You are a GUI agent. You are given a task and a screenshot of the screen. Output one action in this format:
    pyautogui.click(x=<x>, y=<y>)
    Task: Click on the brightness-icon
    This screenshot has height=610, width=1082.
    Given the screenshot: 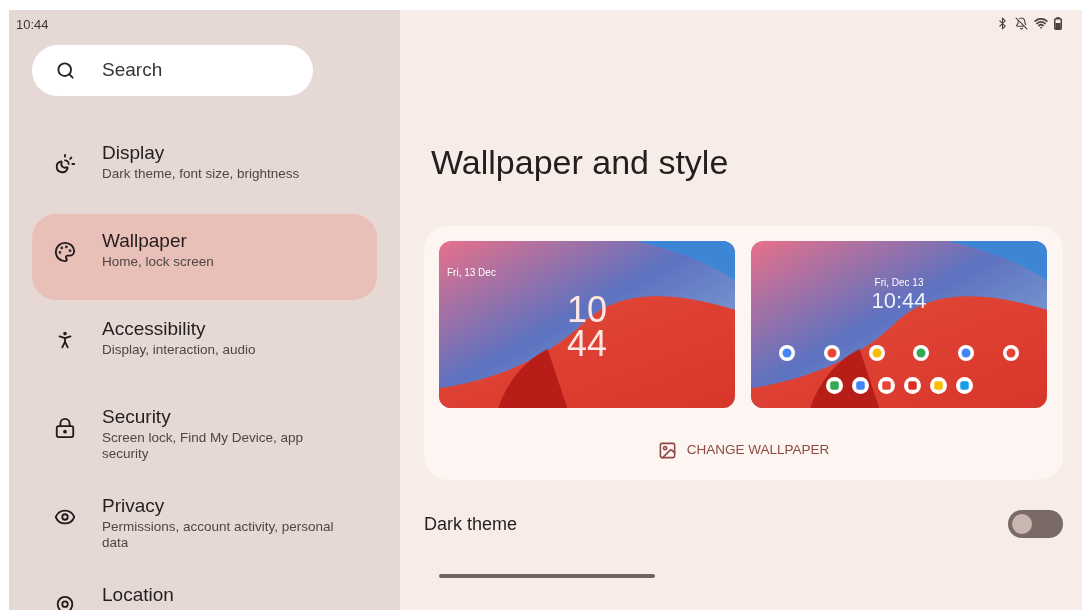 What is the action you would take?
    pyautogui.click(x=65, y=163)
    